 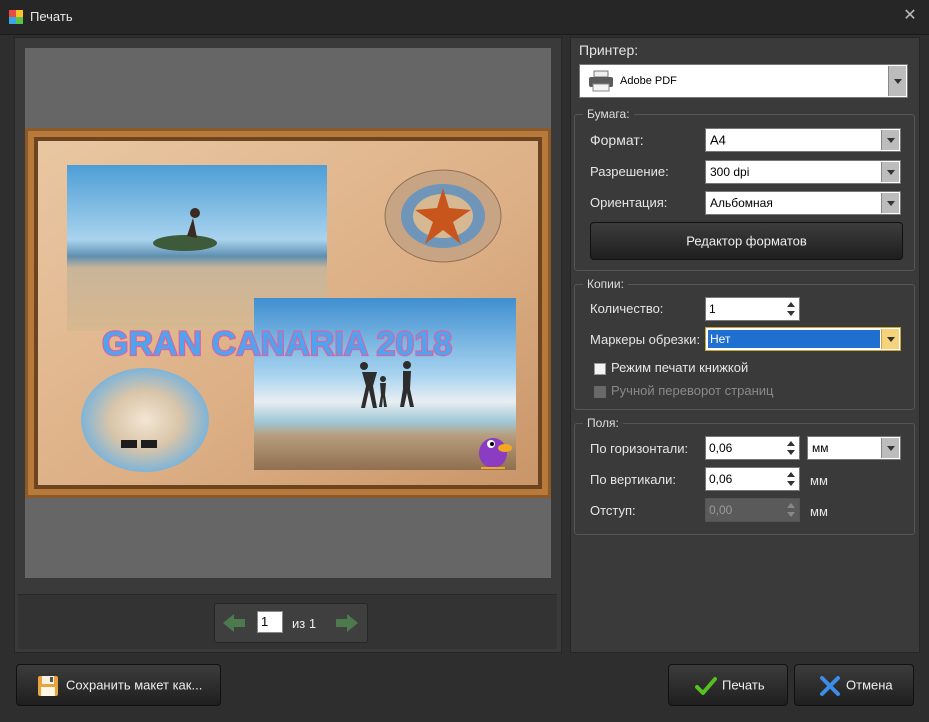 What do you see at coordinates (629, 171) in the screenshot?
I see `resolution-label: Разрешение:` at bounding box center [629, 171].